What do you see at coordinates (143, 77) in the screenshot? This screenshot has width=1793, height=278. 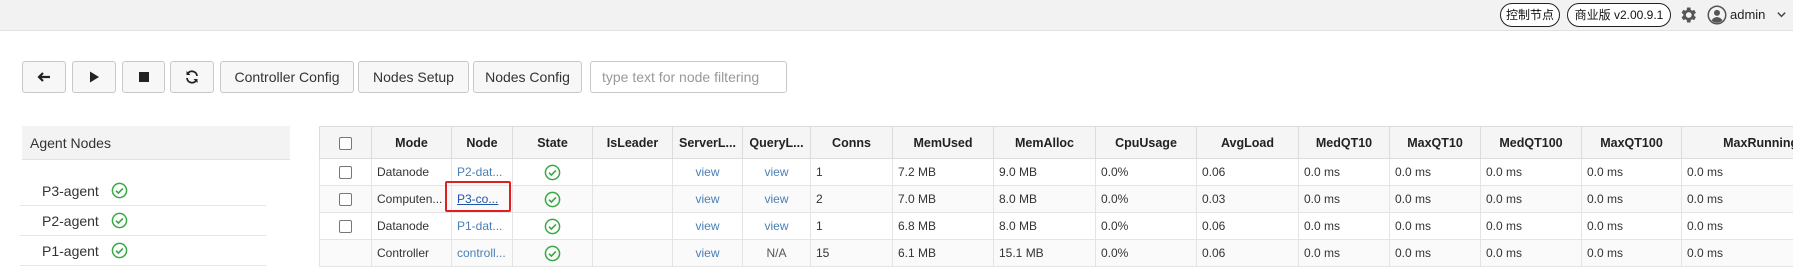 I see `stop-button` at bounding box center [143, 77].